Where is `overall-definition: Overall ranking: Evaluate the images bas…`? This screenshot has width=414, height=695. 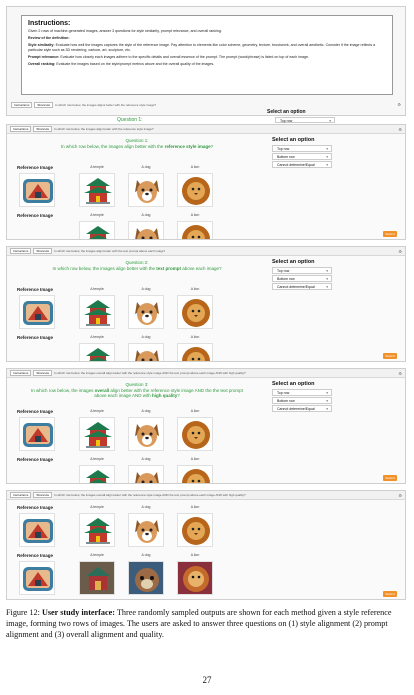 overall-definition: Overall ranking: Evaluate the images bas… is located at coordinates (121, 64).